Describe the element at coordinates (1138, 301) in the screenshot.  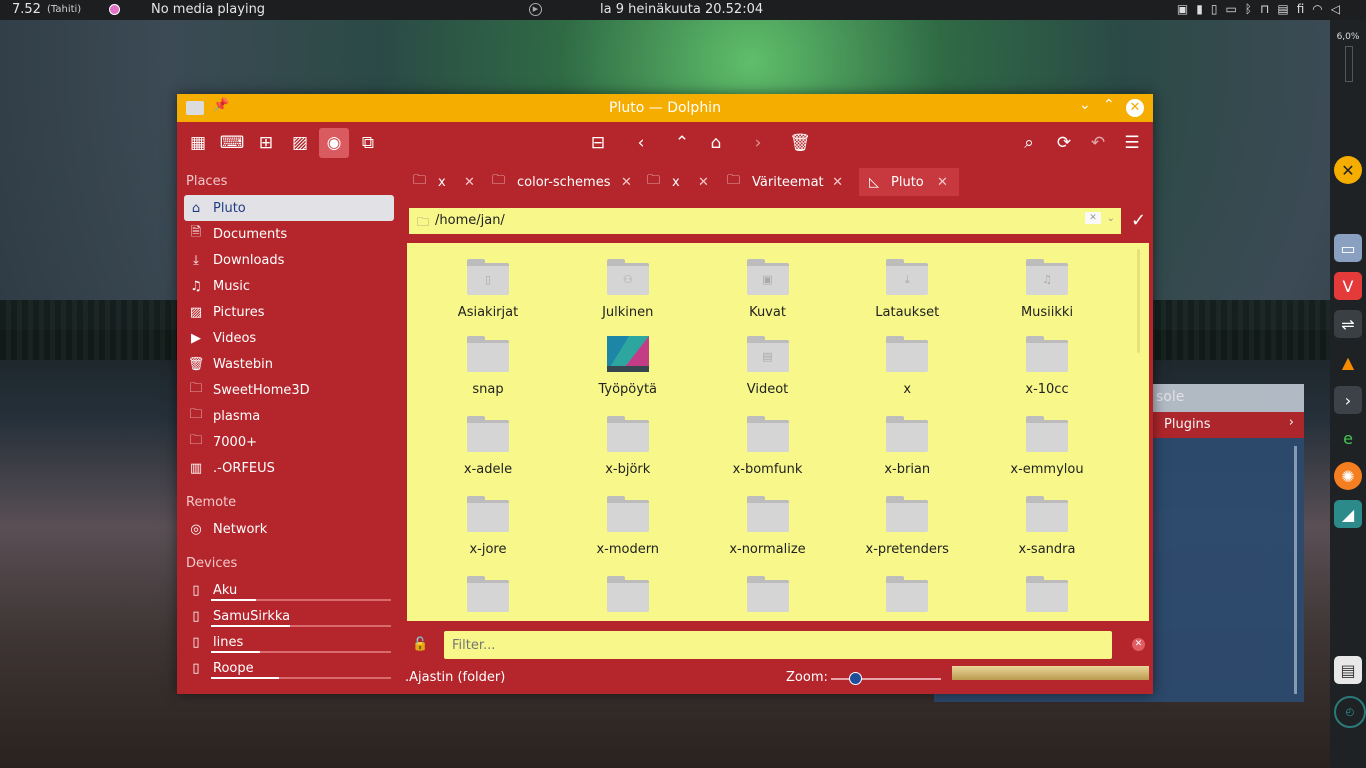
I see `view-scrollbar` at that location.